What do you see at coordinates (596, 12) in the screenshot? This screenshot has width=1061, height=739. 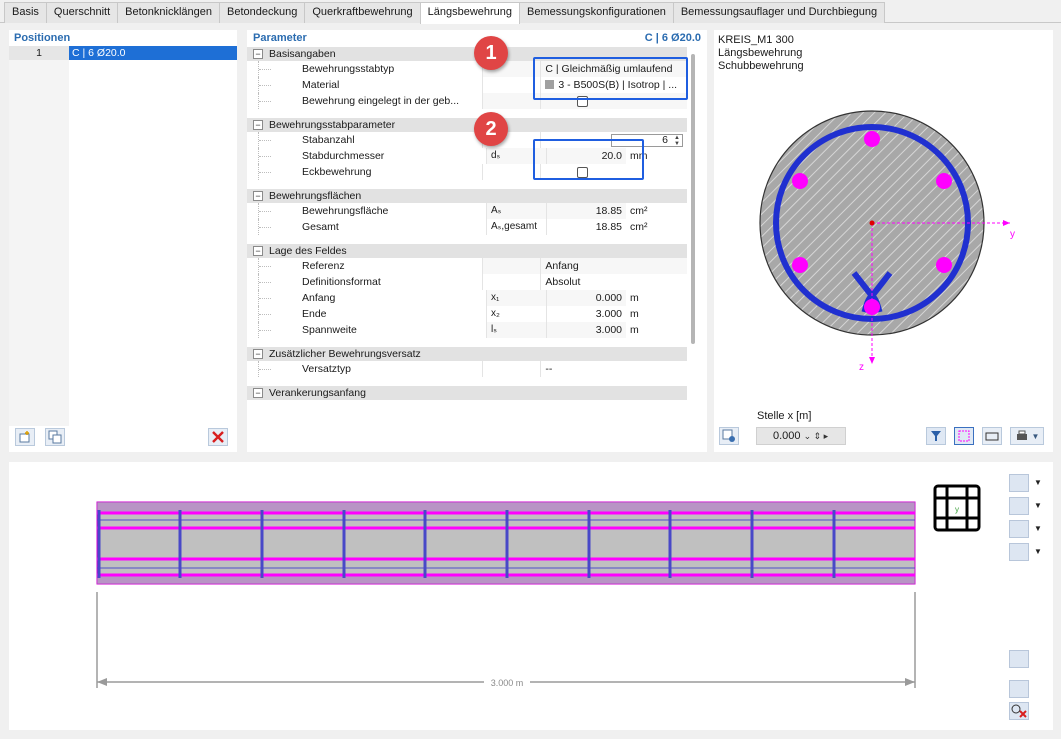 I see `tab-bemessungskonfigurationen: Bemessungskonfigurationen` at bounding box center [596, 12].